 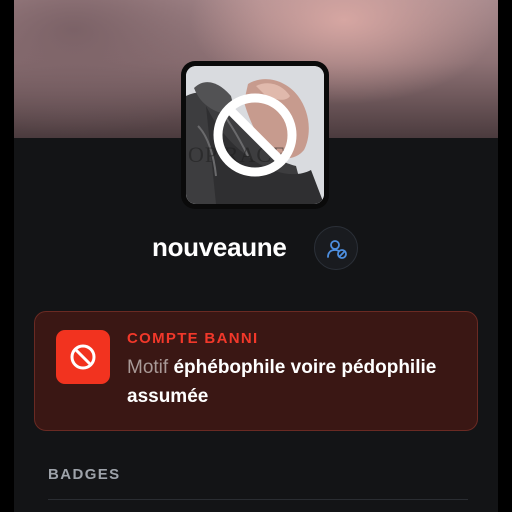 I want to click on ban-icon-badge, so click(x=83, y=357).